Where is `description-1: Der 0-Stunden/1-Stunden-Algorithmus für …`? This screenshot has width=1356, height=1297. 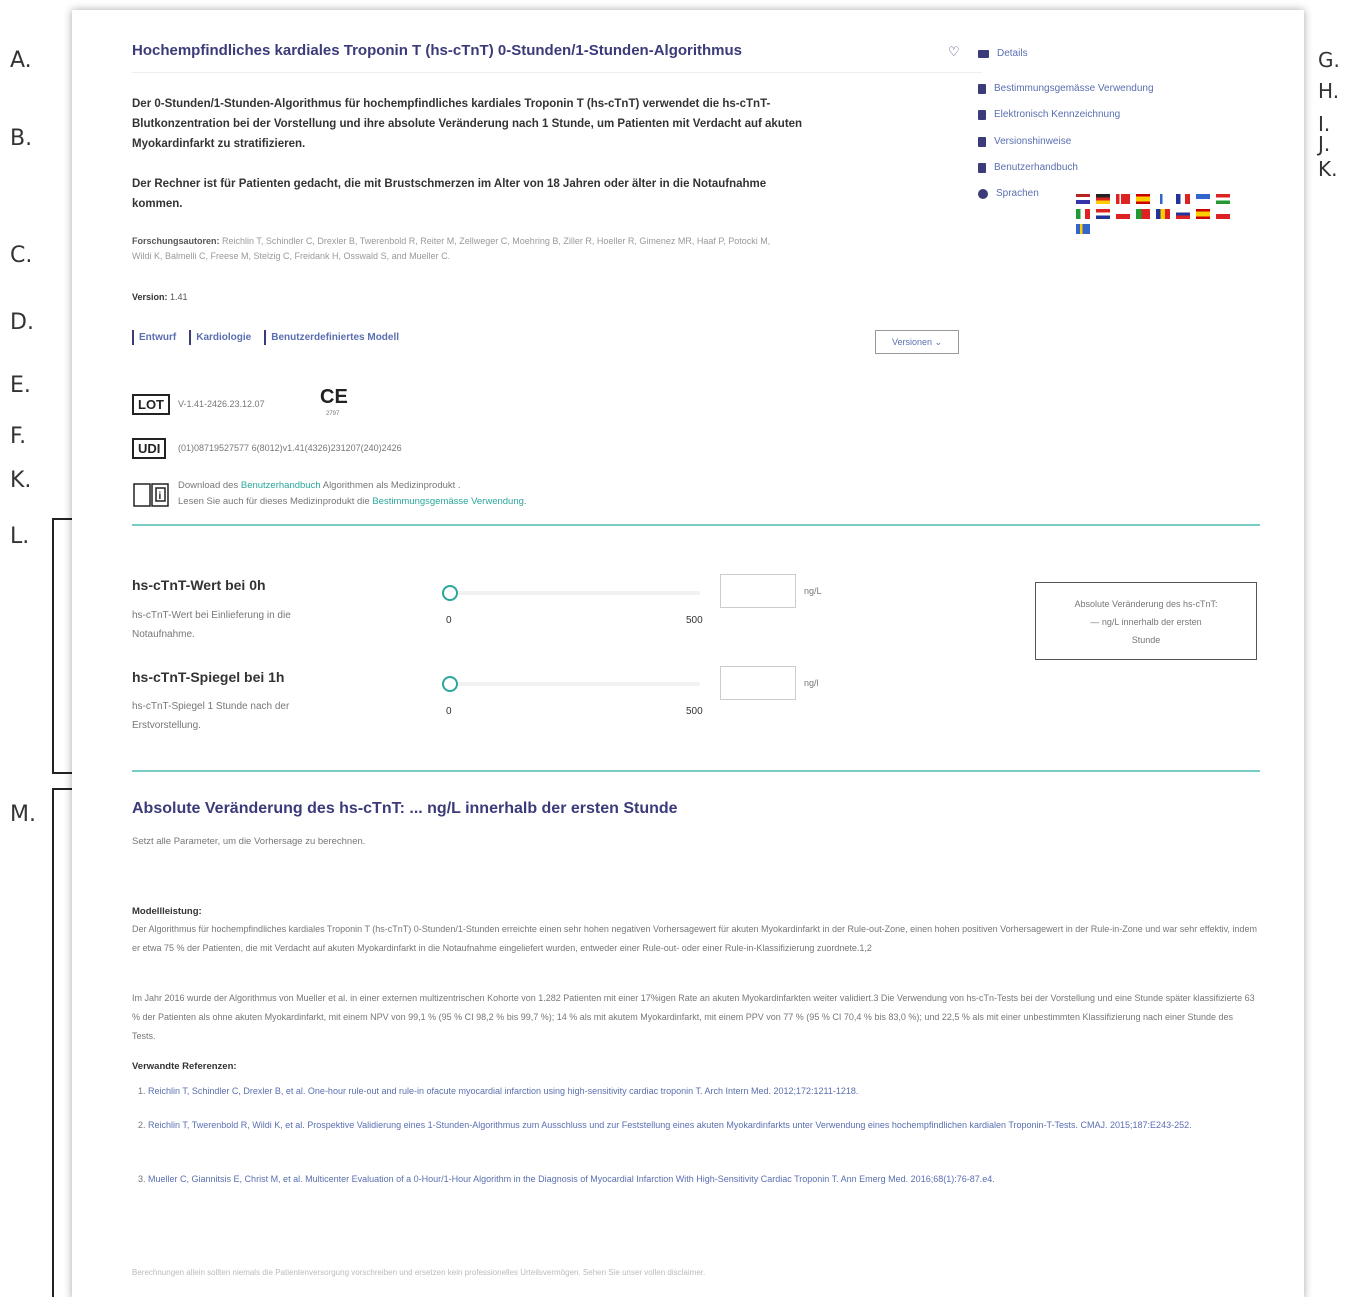
description-1: Der 0-Stunden/1-Stunden-Algorithmus für … is located at coordinates (467, 124).